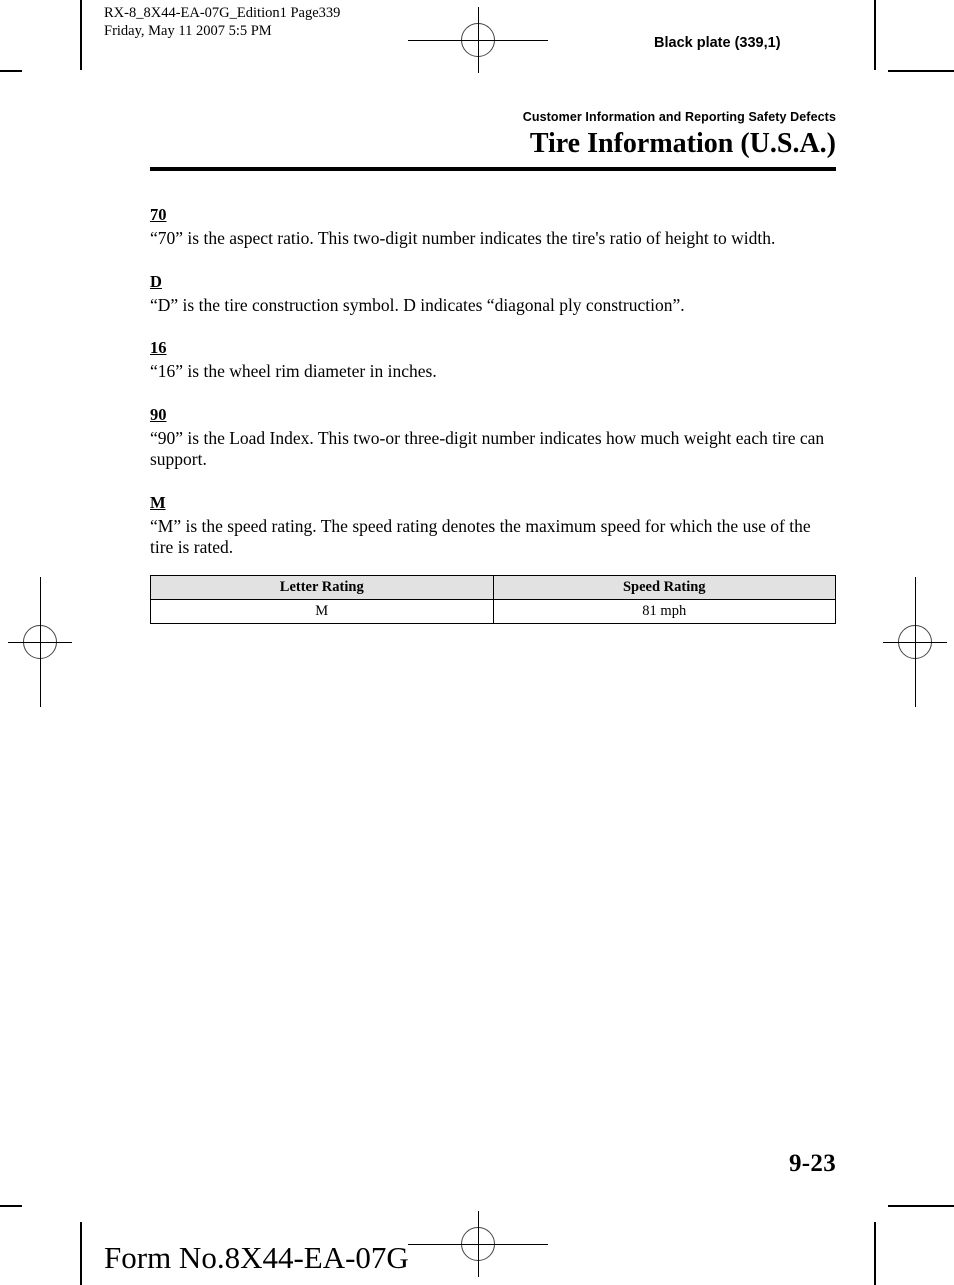 This screenshot has width=954, height=1285. I want to click on cell-speed-rating: 81 mph, so click(664, 611).